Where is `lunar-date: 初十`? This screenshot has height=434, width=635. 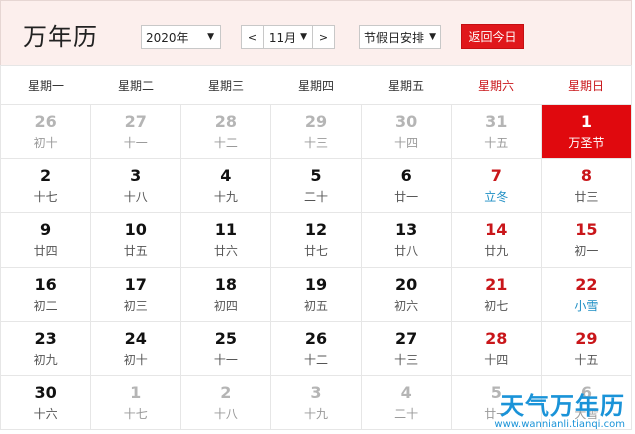
lunar-date: 初十 is located at coordinates (45, 143).